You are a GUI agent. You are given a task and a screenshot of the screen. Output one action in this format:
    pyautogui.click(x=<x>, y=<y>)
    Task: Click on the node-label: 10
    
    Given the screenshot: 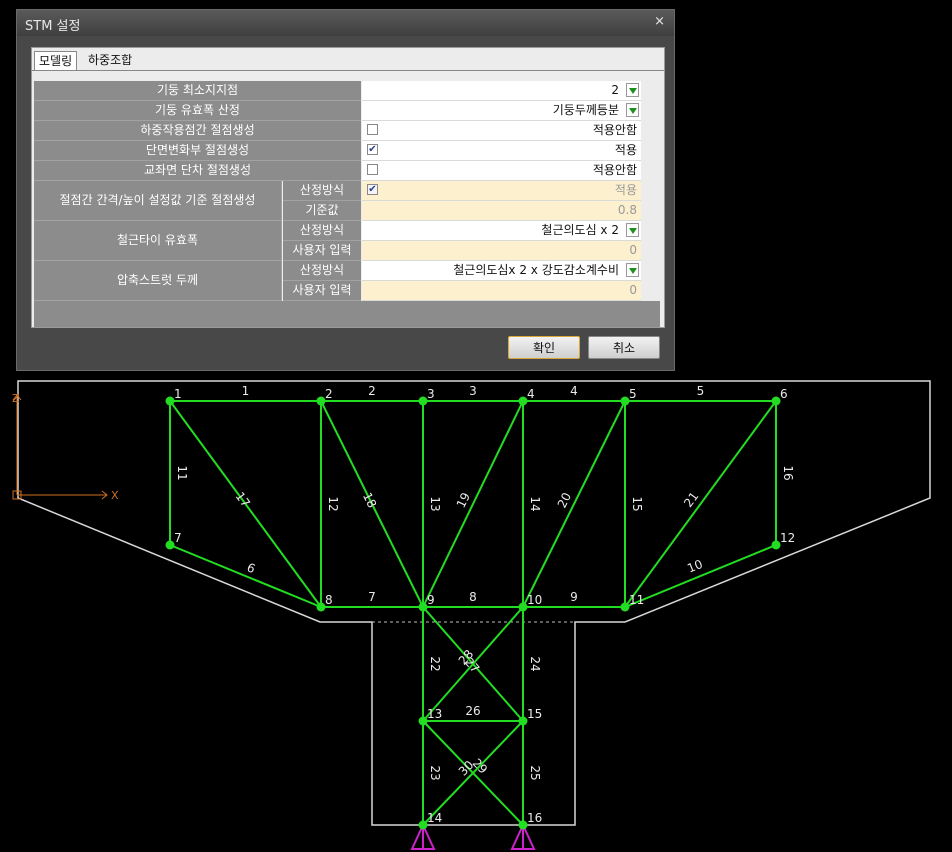 What is the action you would take?
    pyautogui.click(x=534, y=600)
    